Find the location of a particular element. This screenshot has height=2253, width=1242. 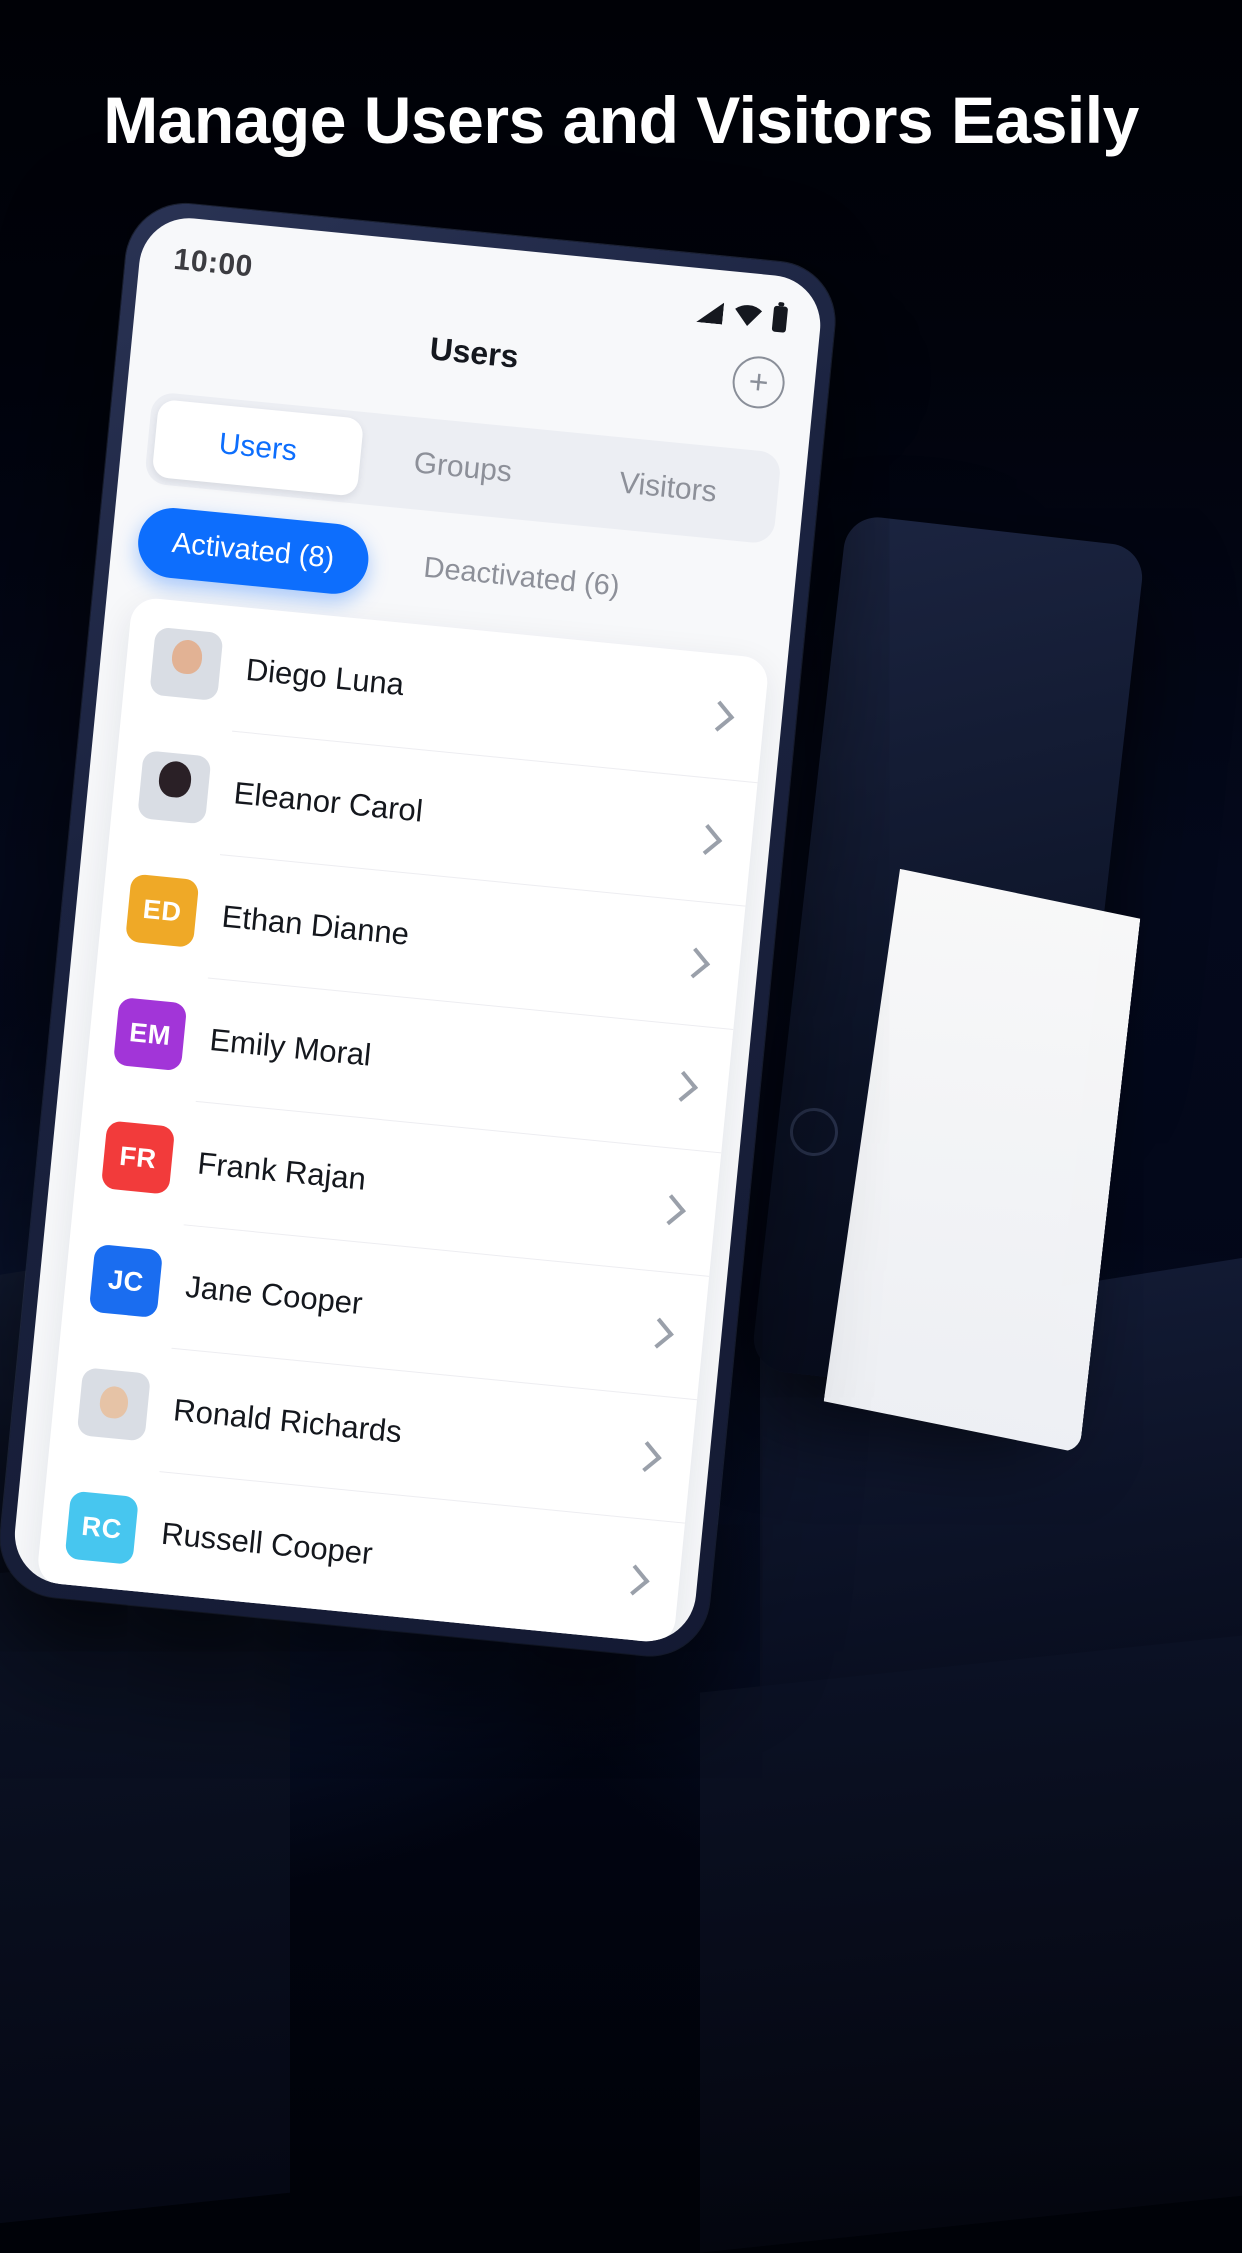

page-title: Manage Users and Visitors Easily is located at coordinates (621, 120).